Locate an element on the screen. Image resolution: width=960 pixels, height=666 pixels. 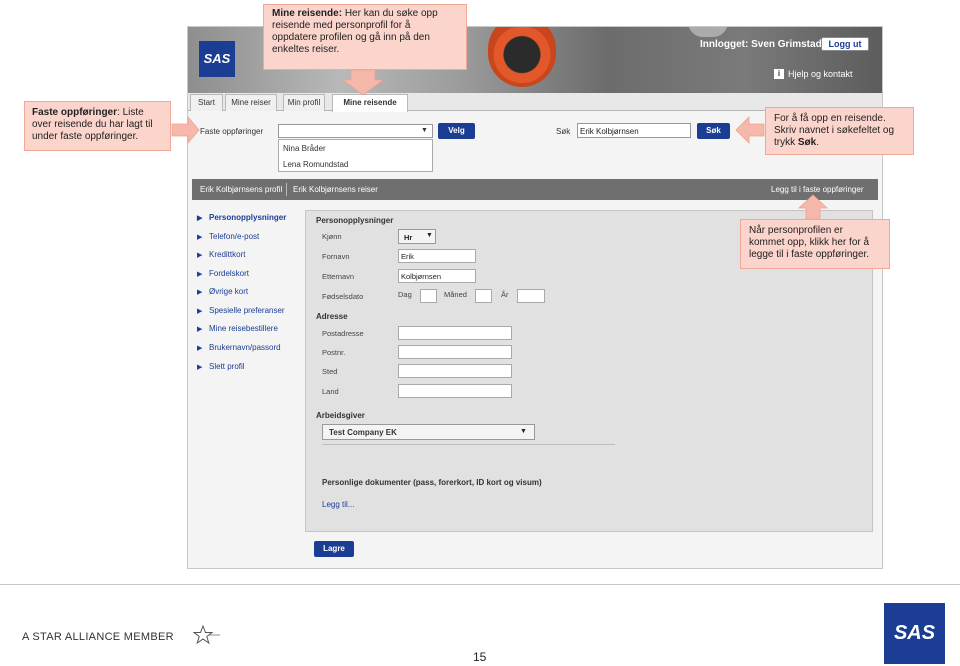
sas-logo: SAS is located at coordinates (914, 633).